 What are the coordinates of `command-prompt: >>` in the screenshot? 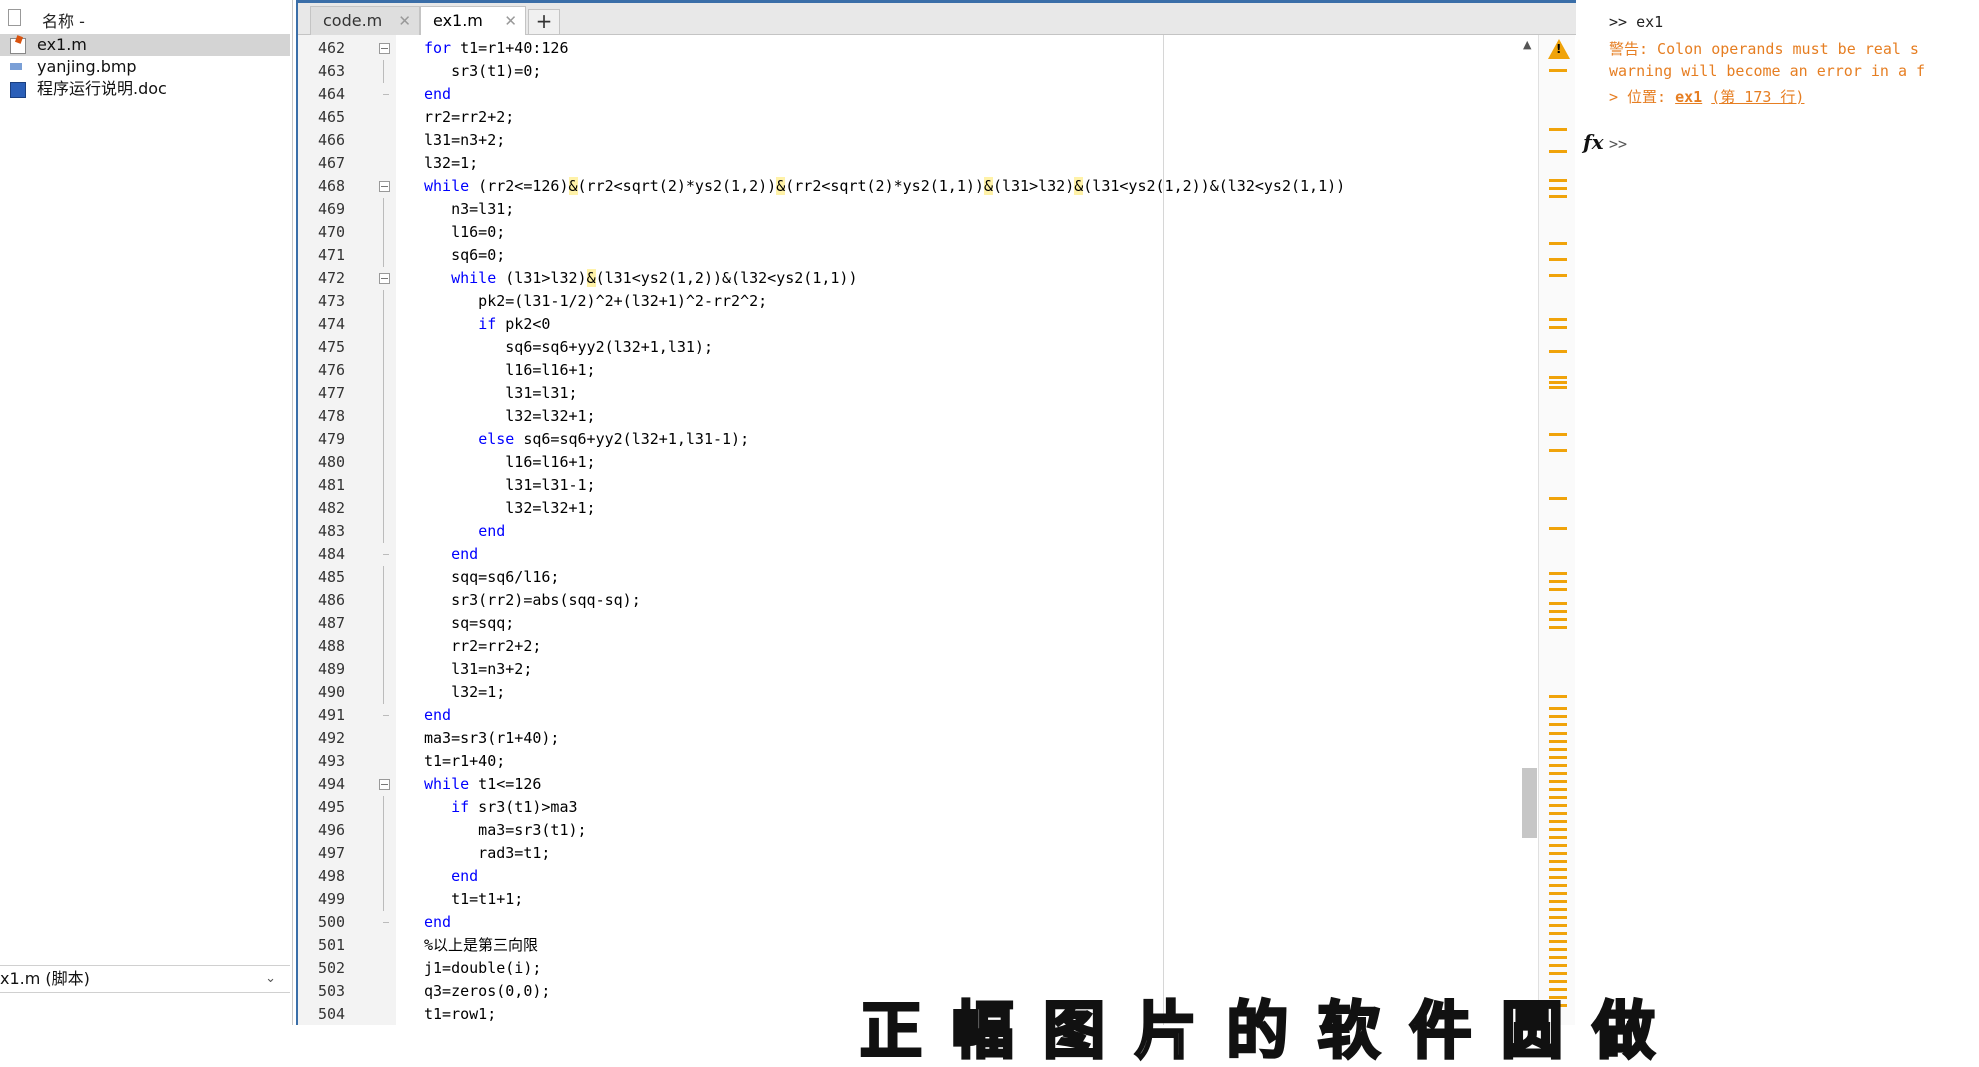 It's located at (1618, 144).